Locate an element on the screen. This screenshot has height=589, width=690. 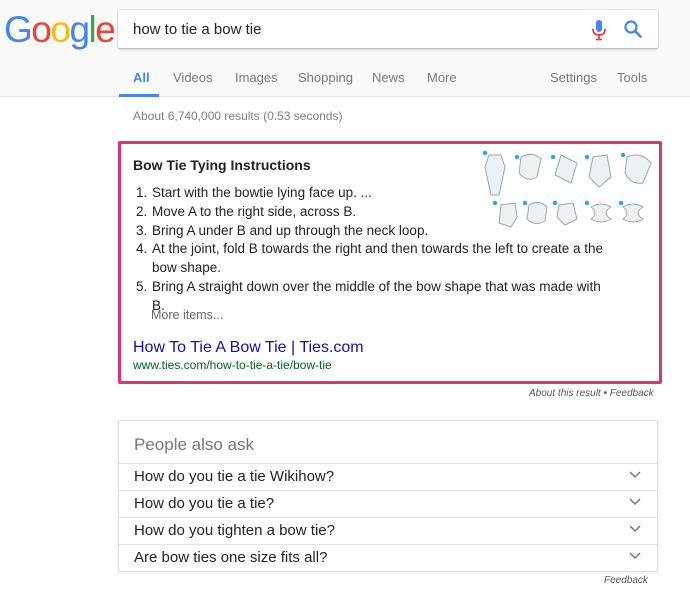
logo-letter: l is located at coordinates (92, 29).